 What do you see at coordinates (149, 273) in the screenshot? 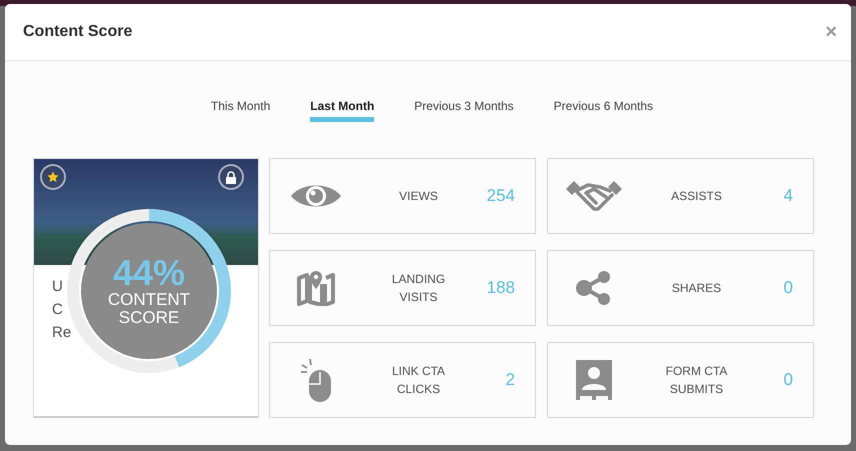
I see `score-value: 44%` at bounding box center [149, 273].